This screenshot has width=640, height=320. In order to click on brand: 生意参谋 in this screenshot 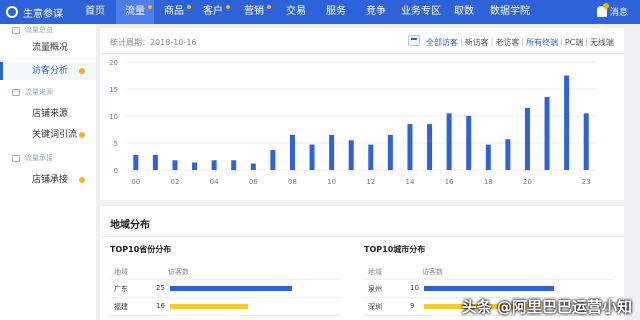, I will do `click(37, 12)`.